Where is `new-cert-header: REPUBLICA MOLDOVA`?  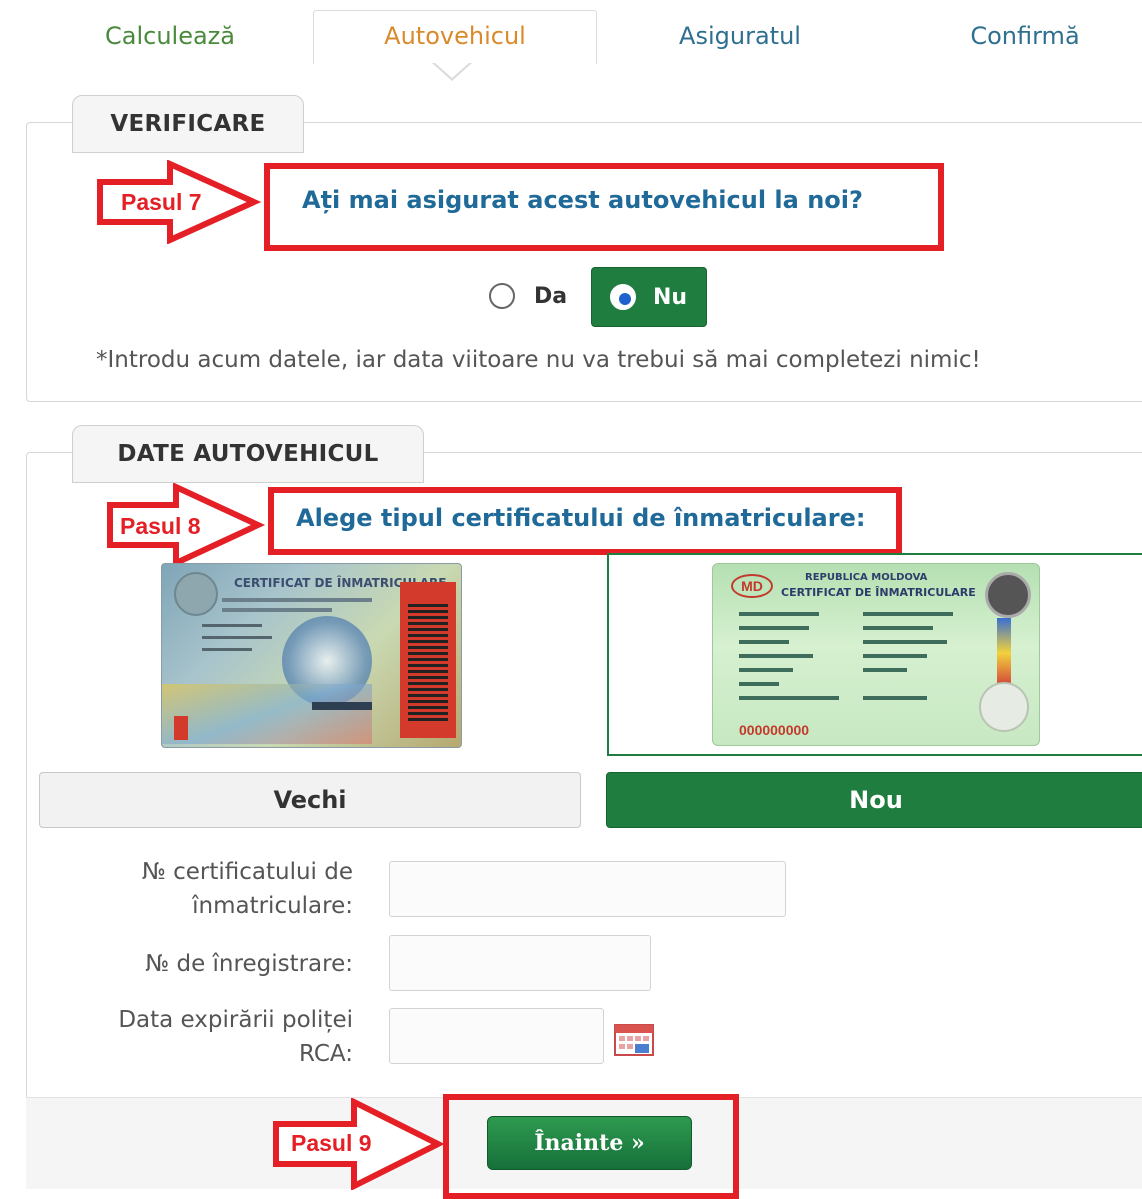
new-cert-header: REPUBLICA MOLDOVA is located at coordinates (866, 577).